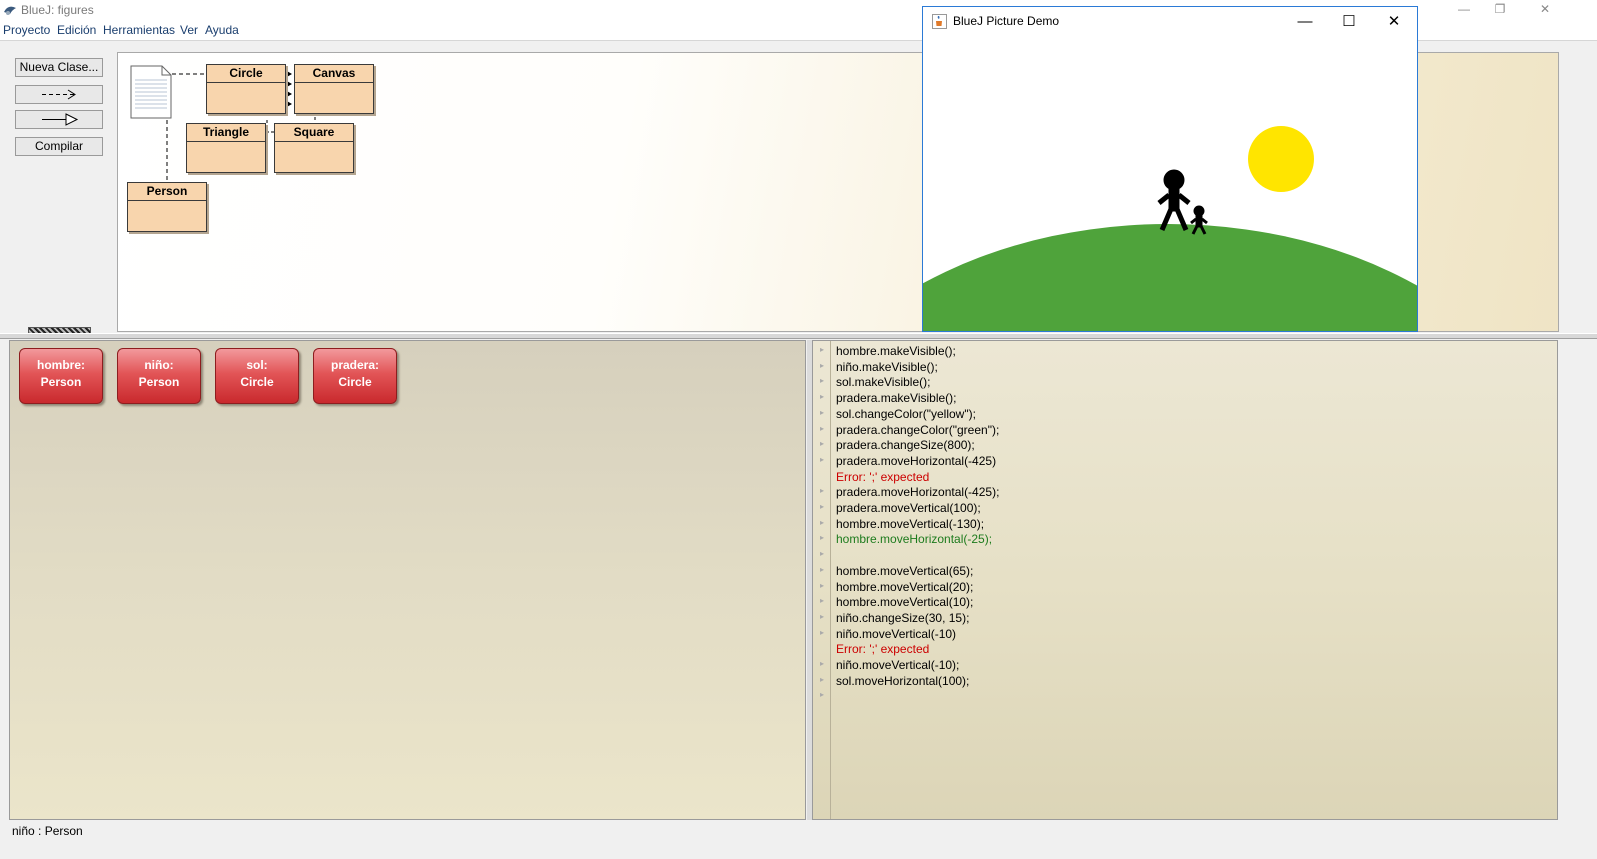 Image resolution: width=1597 pixels, height=859 pixels. I want to click on object-sol-type: Circle, so click(257, 382).